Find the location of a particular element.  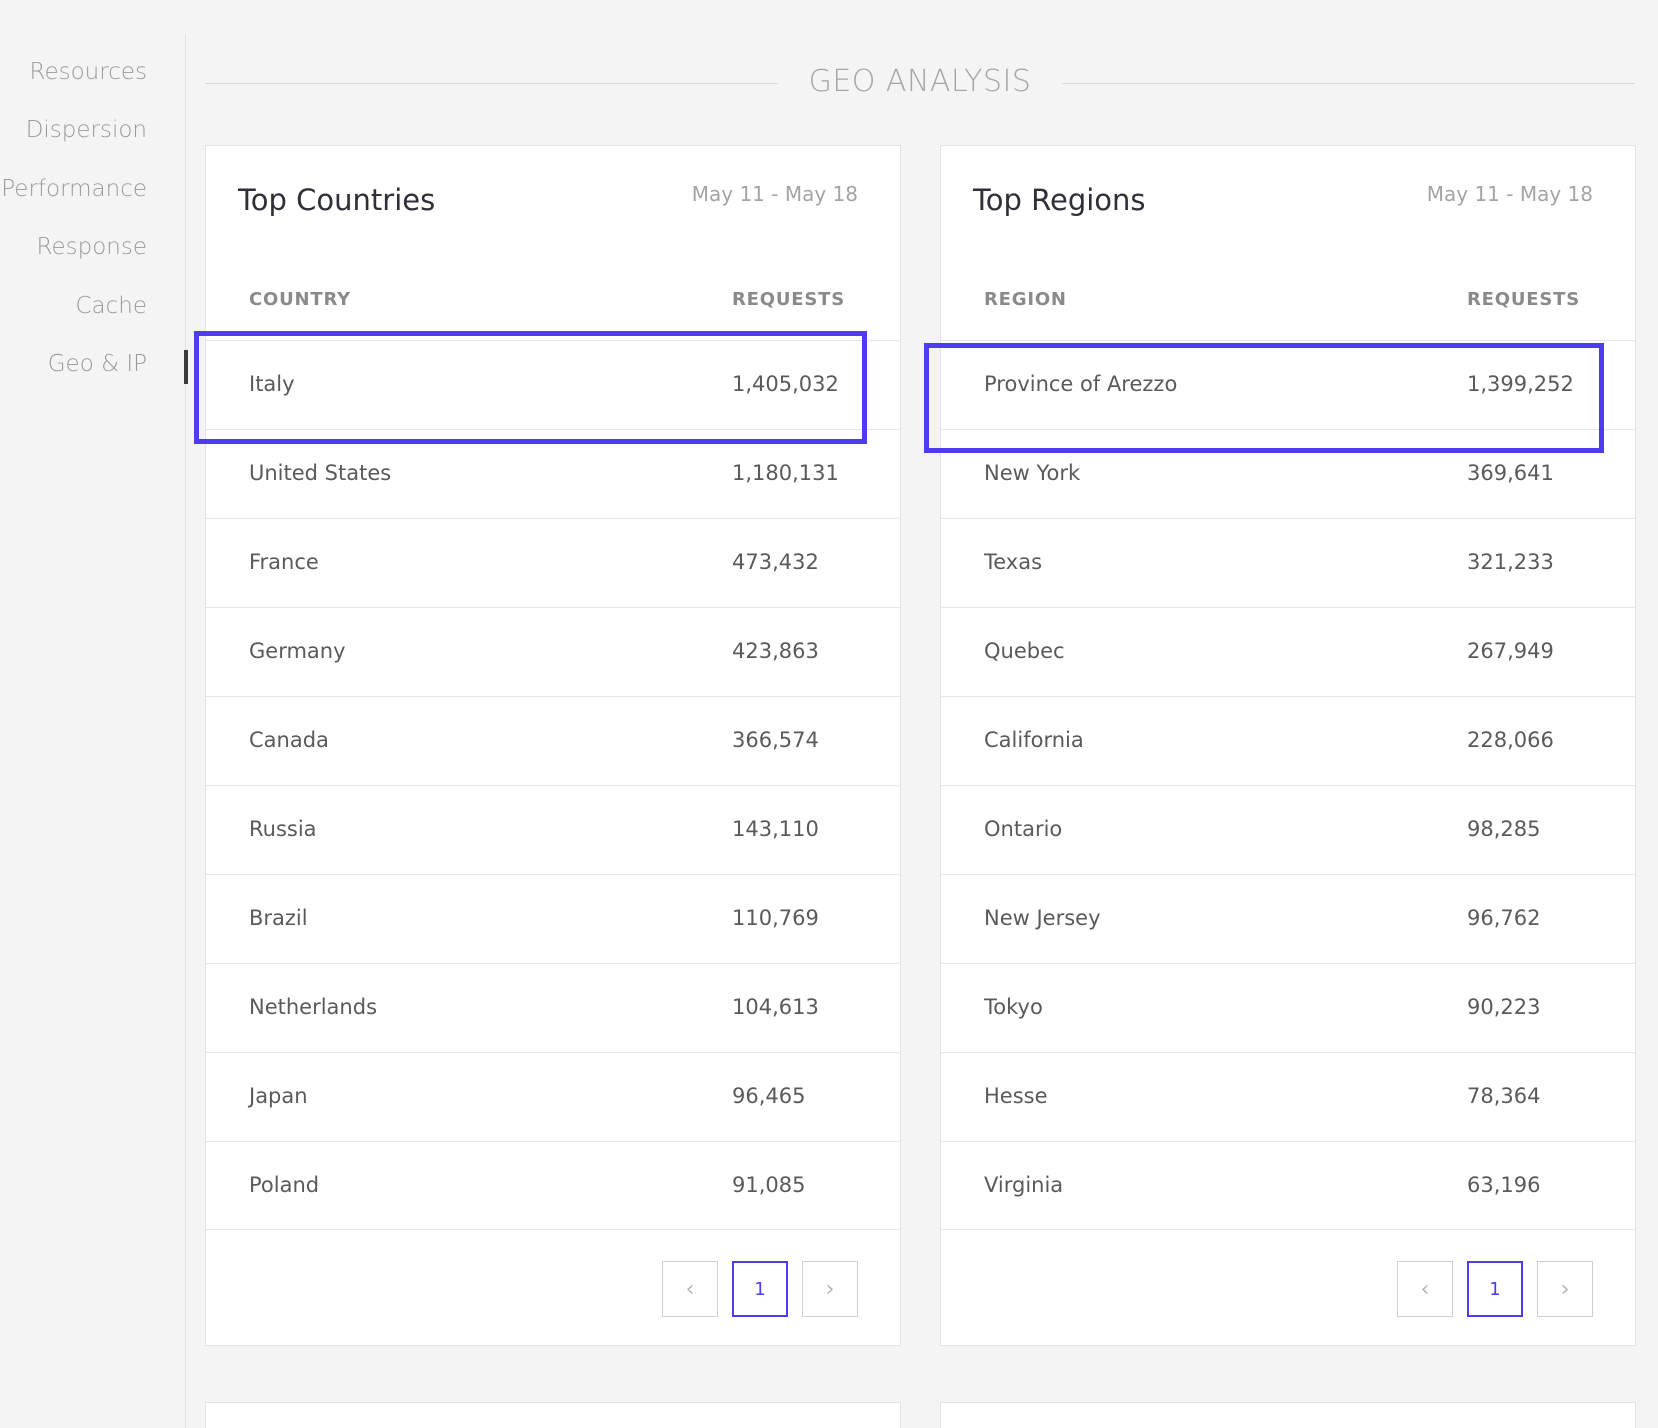

table-row: Ontario 98,285 is located at coordinates (1288, 829).